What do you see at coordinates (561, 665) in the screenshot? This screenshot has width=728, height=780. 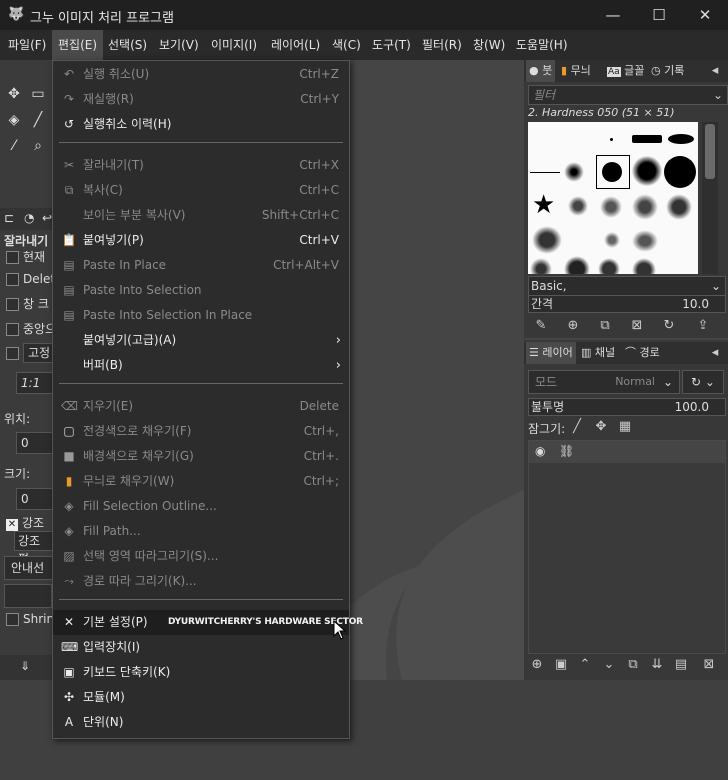 I see `new-layer-group-icon: ▣` at bounding box center [561, 665].